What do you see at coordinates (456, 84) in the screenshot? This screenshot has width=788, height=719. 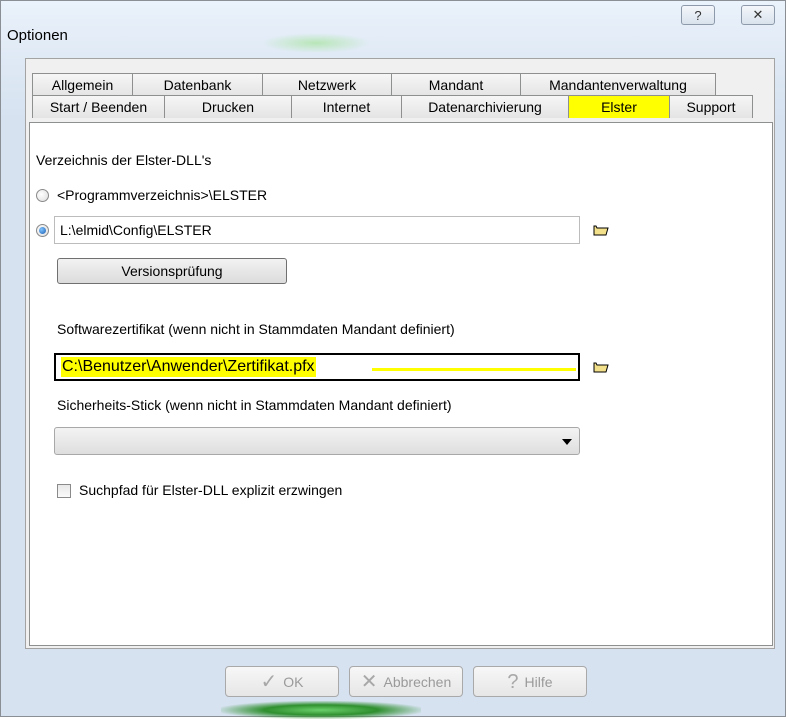 I see `tab-mandant: Mandant` at bounding box center [456, 84].